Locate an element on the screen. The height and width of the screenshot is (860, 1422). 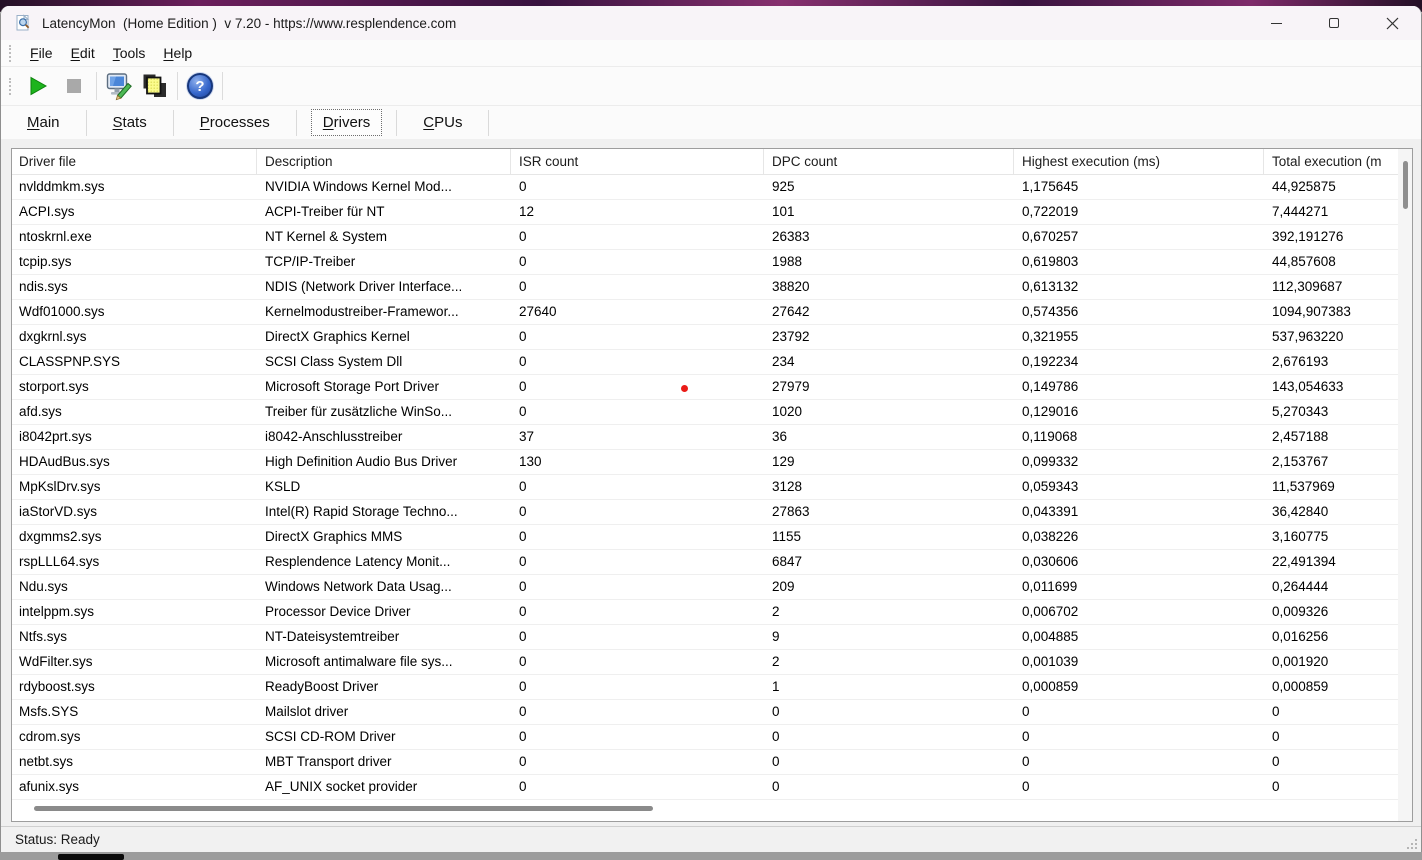
menu-item-help: Help is located at coordinates (177, 53).